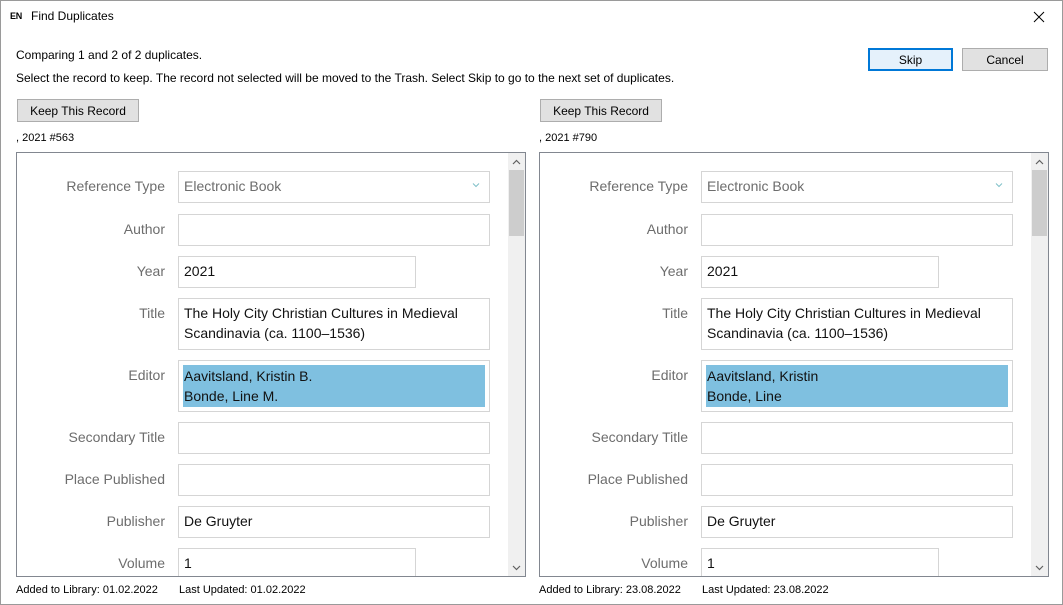 This screenshot has height=605, width=1063. What do you see at coordinates (87, 590) in the screenshot?
I see `added-date-left: Added to Library: 01.02.2022` at bounding box center [87, 590].